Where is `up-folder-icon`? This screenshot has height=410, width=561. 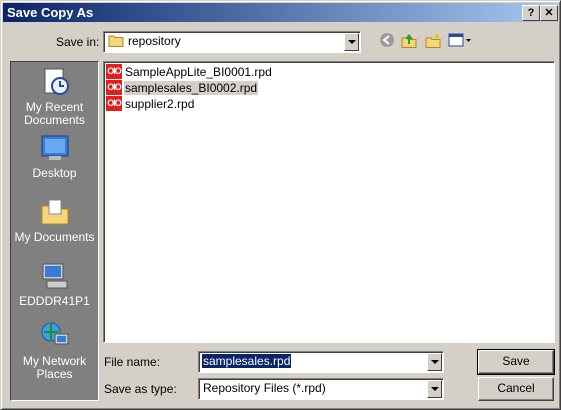 up-folder-icon is located at coordinates (409, 42).